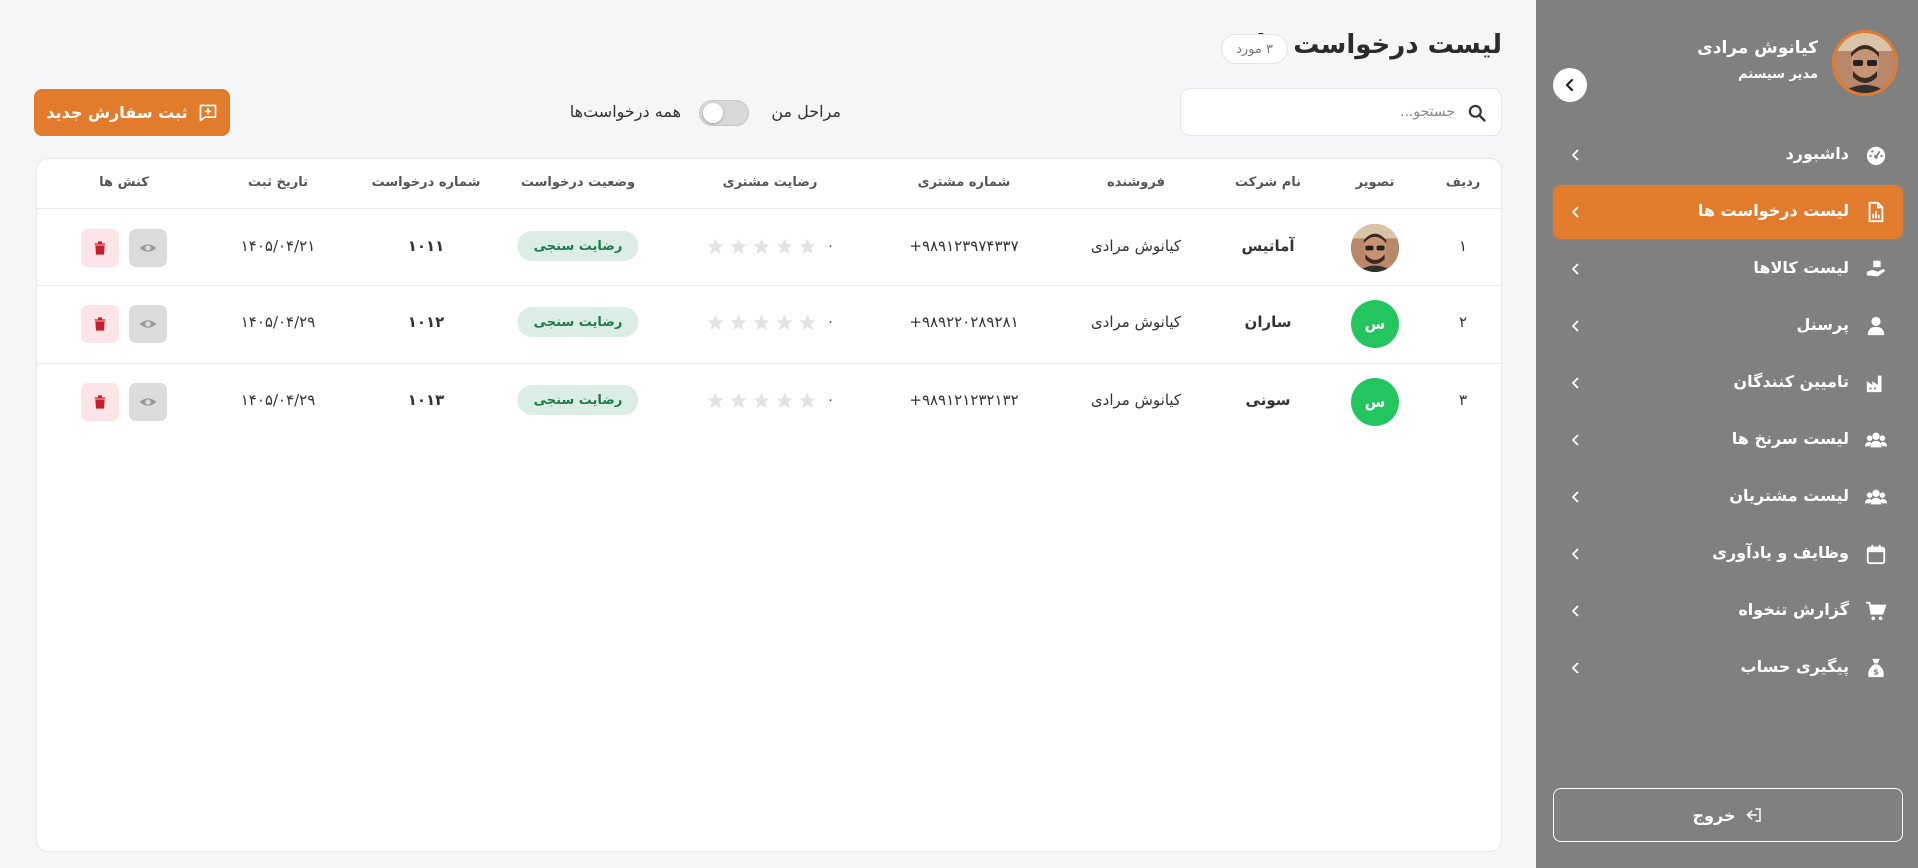  Describe the element at coordinates (426, 182) in the screenshot. I see `col-header-request-number: شماره درخواست` at that location.